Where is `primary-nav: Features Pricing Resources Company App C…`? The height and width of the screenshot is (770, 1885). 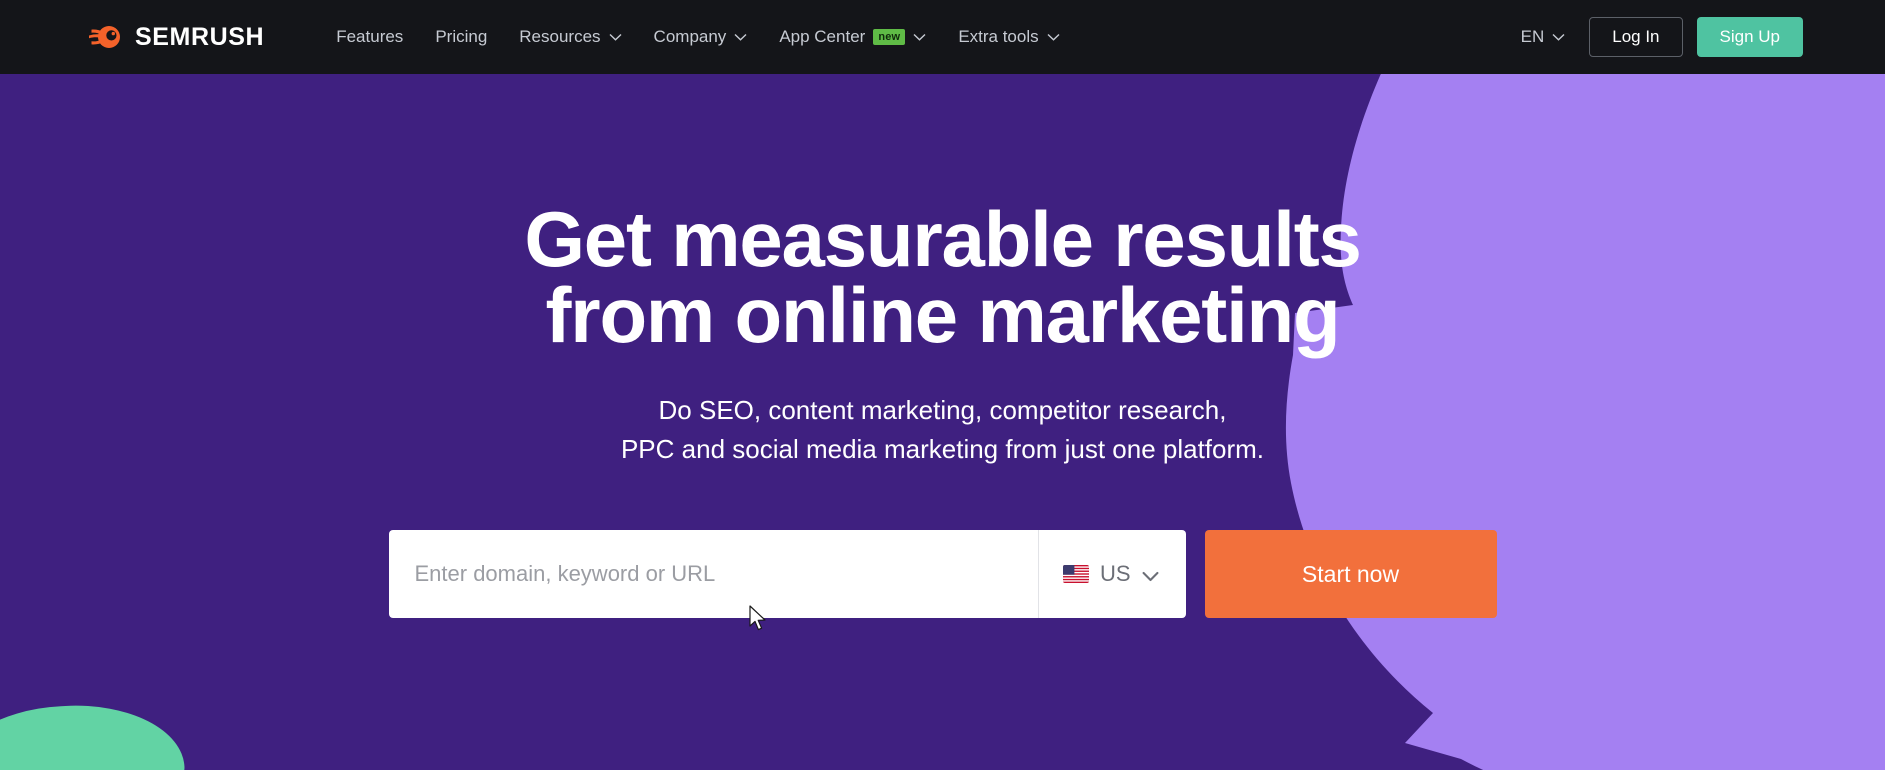
primary-nav: Features Pricing Resources Company App C… is located at coordinates (697, 37).